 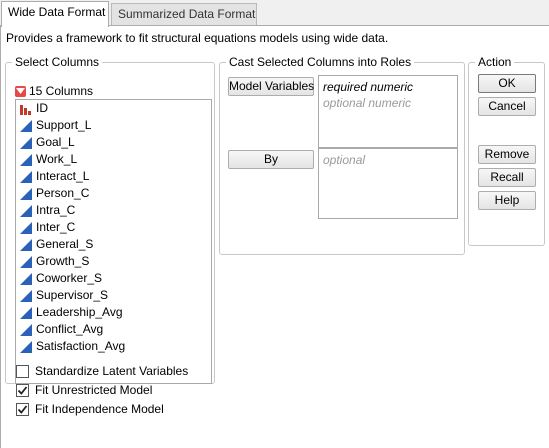 What do you see at coordinates (113, 261) in the screenshot?
I see `column-list-item: Growth_S` at bounding box center [113, 261].